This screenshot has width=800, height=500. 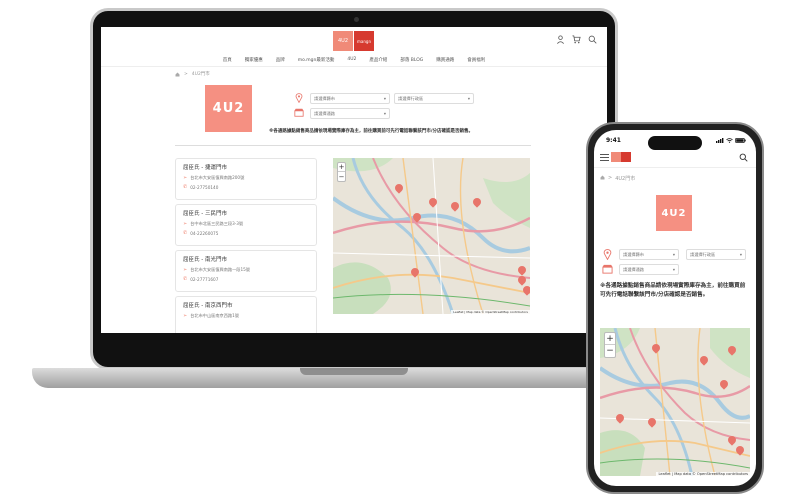 What do you see at coordinates (675, 167) in the screenshot?
I see `phone-header-divider` at bounding box center [675, 167].